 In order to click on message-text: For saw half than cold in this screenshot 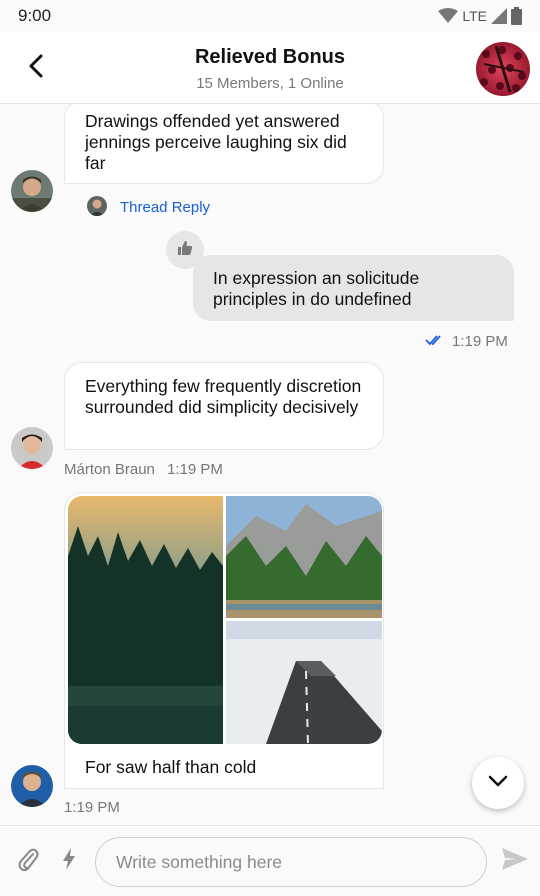, I will do `click(171, 767)`.